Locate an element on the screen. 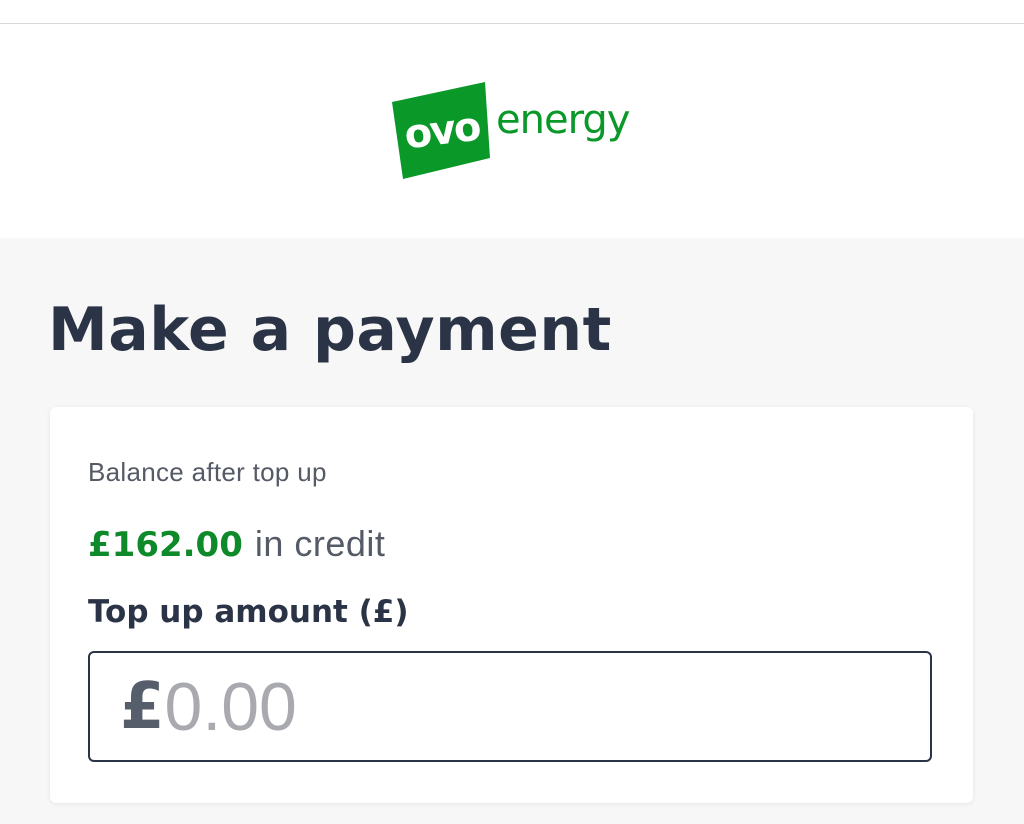  balance-summary: £162.00 in credit is located at coordinates (236, 544).